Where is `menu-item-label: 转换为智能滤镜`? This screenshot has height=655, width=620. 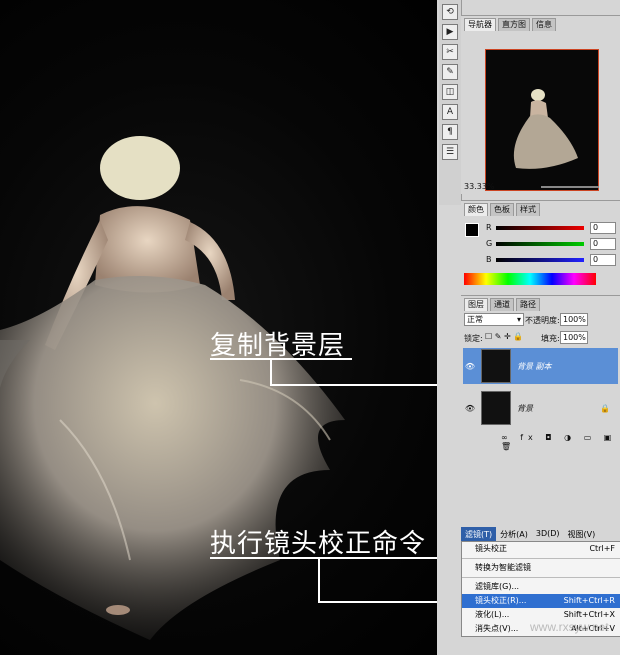
menu-item-label: 转换为智能滤镜 is located at coordinates (503, 567).